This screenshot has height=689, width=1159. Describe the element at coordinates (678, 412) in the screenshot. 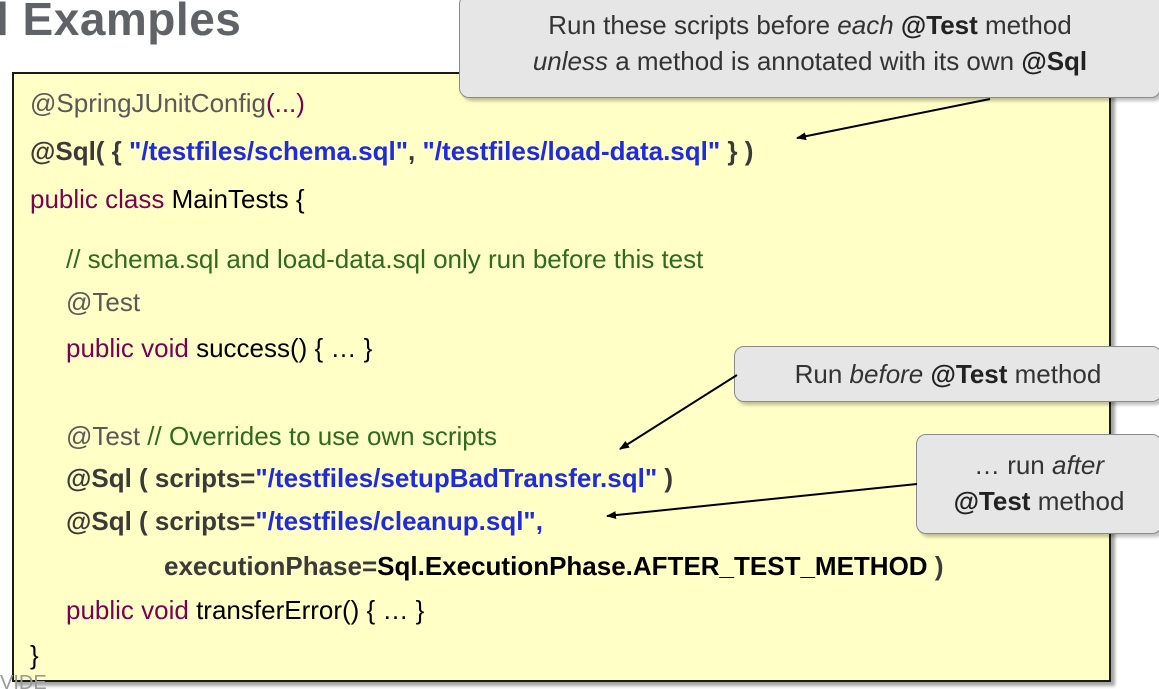

I see `arrow-to-setup-script` at that location.